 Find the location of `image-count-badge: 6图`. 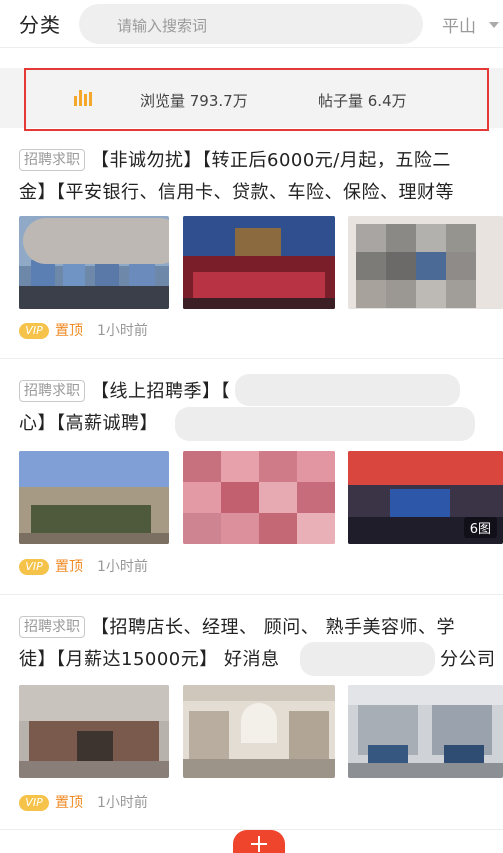

image-count-badge: 6图 is located at coordinates (480, 527).